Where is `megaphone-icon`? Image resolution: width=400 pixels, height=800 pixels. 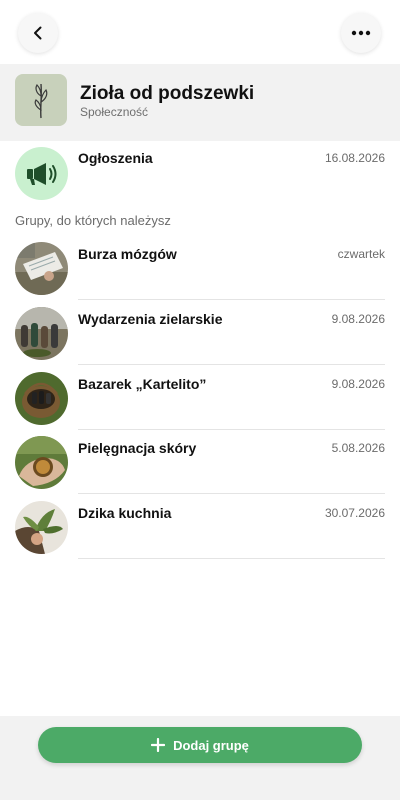
megaphone-icon is located at coordinates (41, 173).